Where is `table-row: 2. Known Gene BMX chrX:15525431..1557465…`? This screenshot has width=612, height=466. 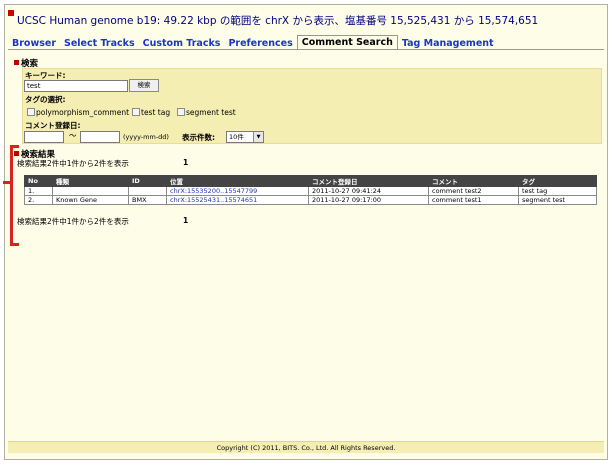
table-row: 2. Known Gene BMX chrX:15525431..1557465… is located at coordinates (310, 200).